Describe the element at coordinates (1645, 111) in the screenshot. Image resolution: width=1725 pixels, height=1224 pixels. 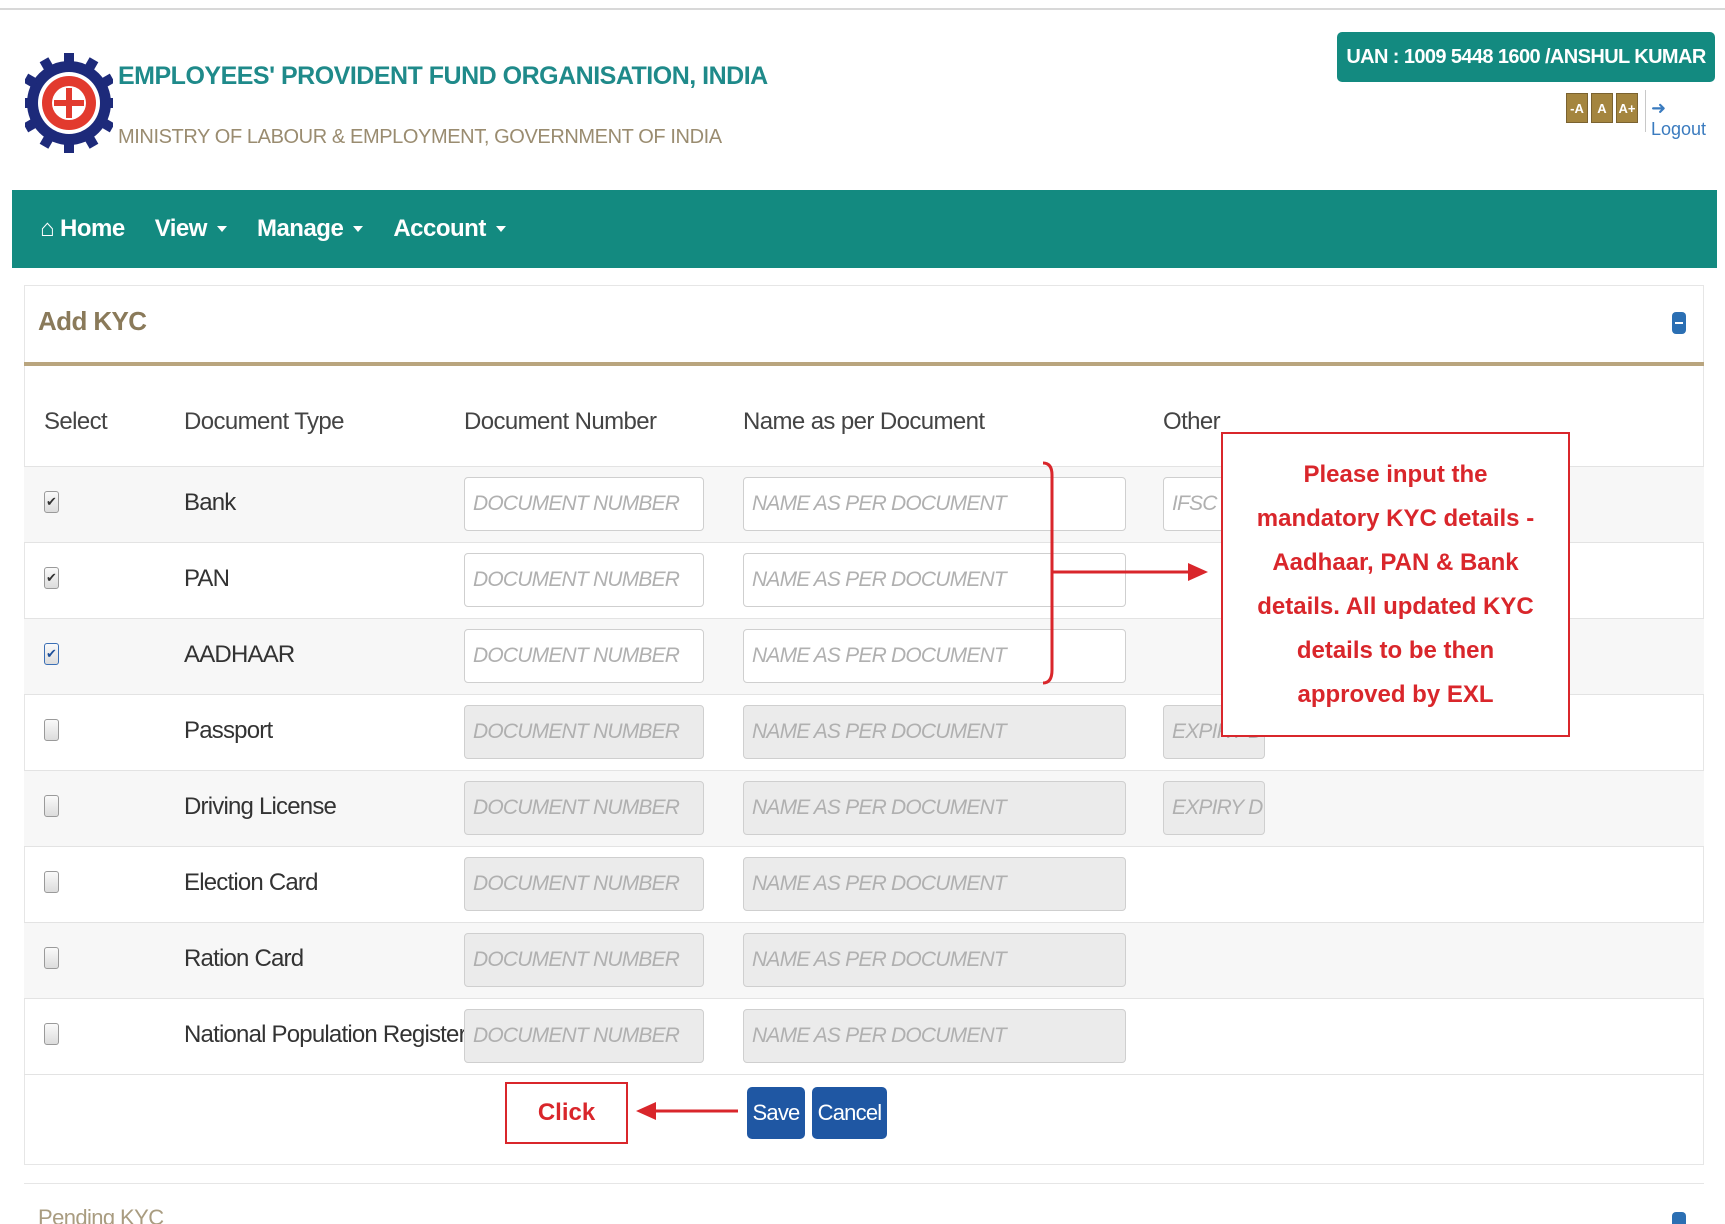
I see `logout-divider` at that location.